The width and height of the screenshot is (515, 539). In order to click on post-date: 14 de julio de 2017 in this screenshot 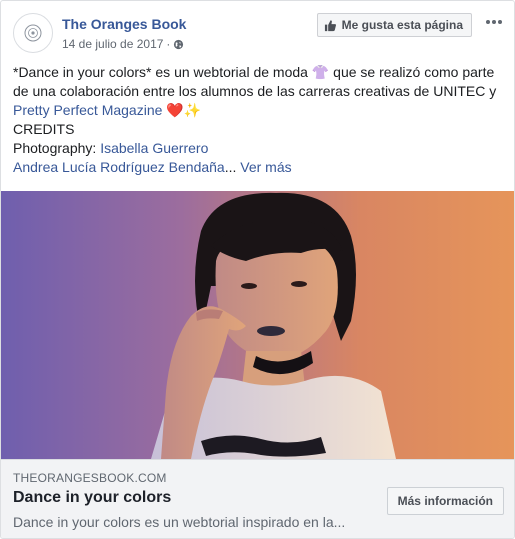, I will do `click(112, 44)`.